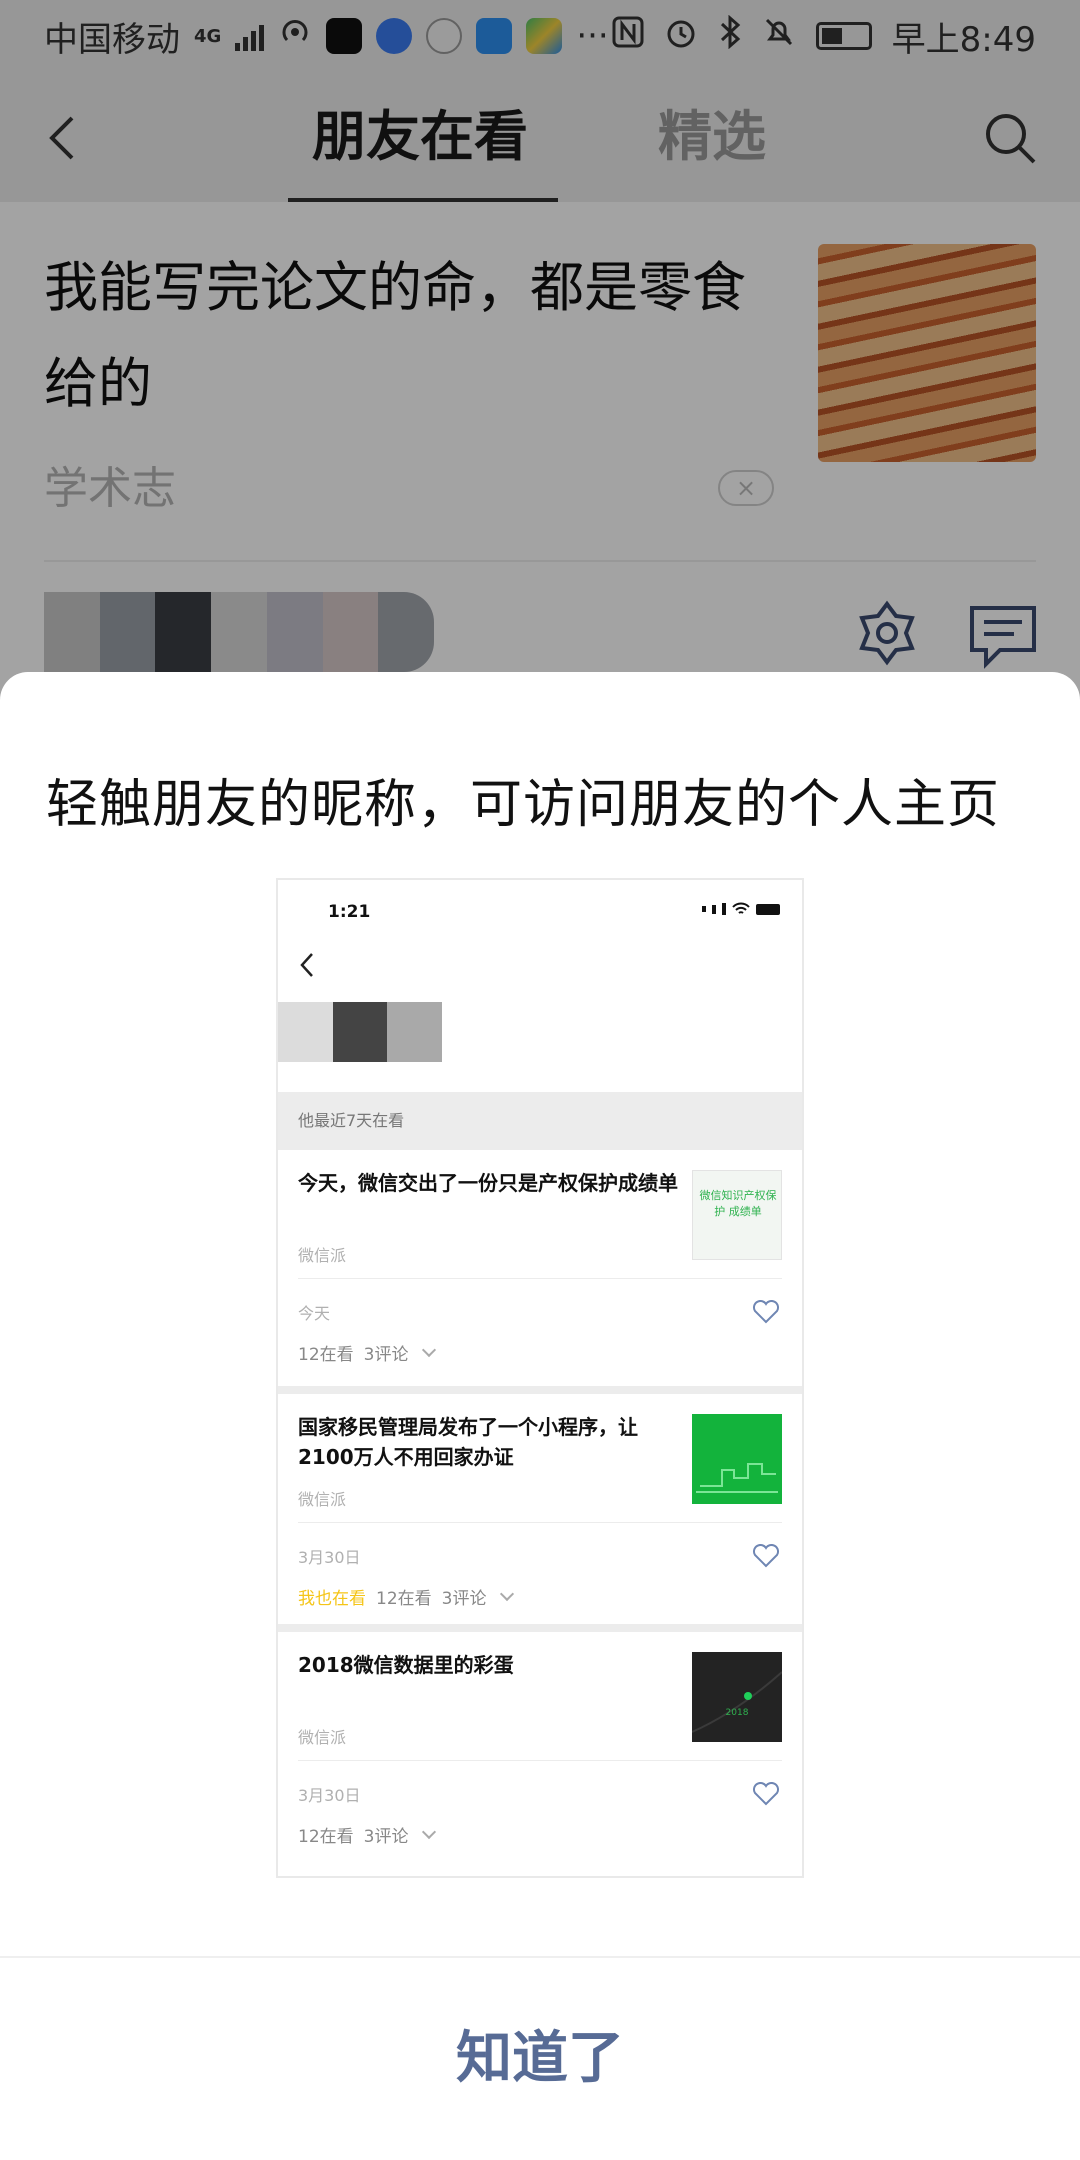 Image resolution: width=1080 pixels, height=2160 pixels. What do you see at coordinates (332, 1599) in the screenshot?
I see `also-viewing-label: 我也在看` at bounding box center [332, 1599].